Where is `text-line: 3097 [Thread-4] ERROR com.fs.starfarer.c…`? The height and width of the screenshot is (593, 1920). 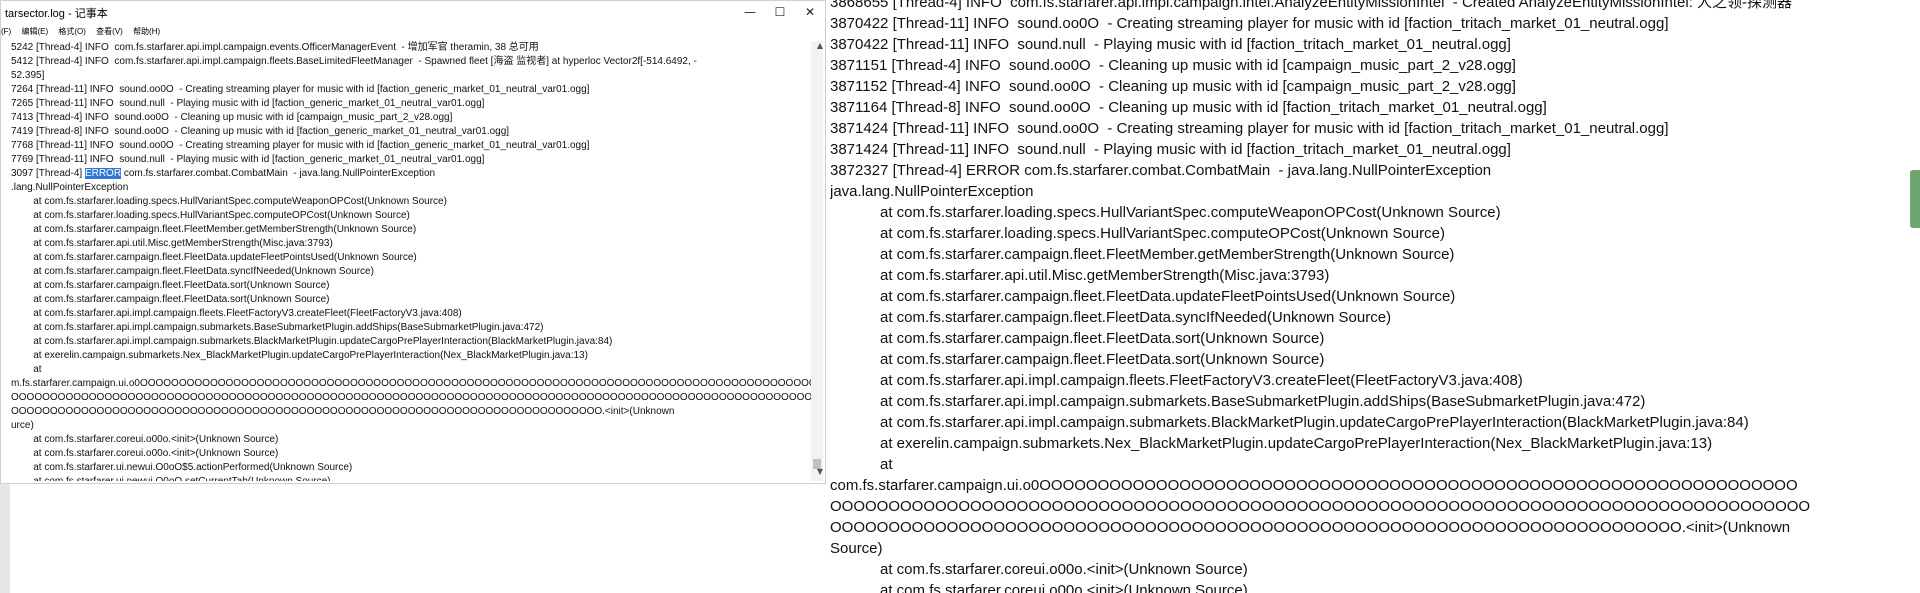
text-line: 3097 [Thread-4] ERROR com.fs.starfarer.c… is located at coordinates (411, 174).